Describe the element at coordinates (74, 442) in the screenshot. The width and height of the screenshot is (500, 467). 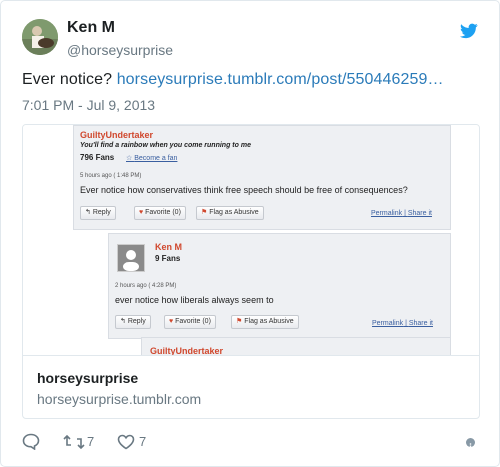
I see `retweet-icon` at that location.